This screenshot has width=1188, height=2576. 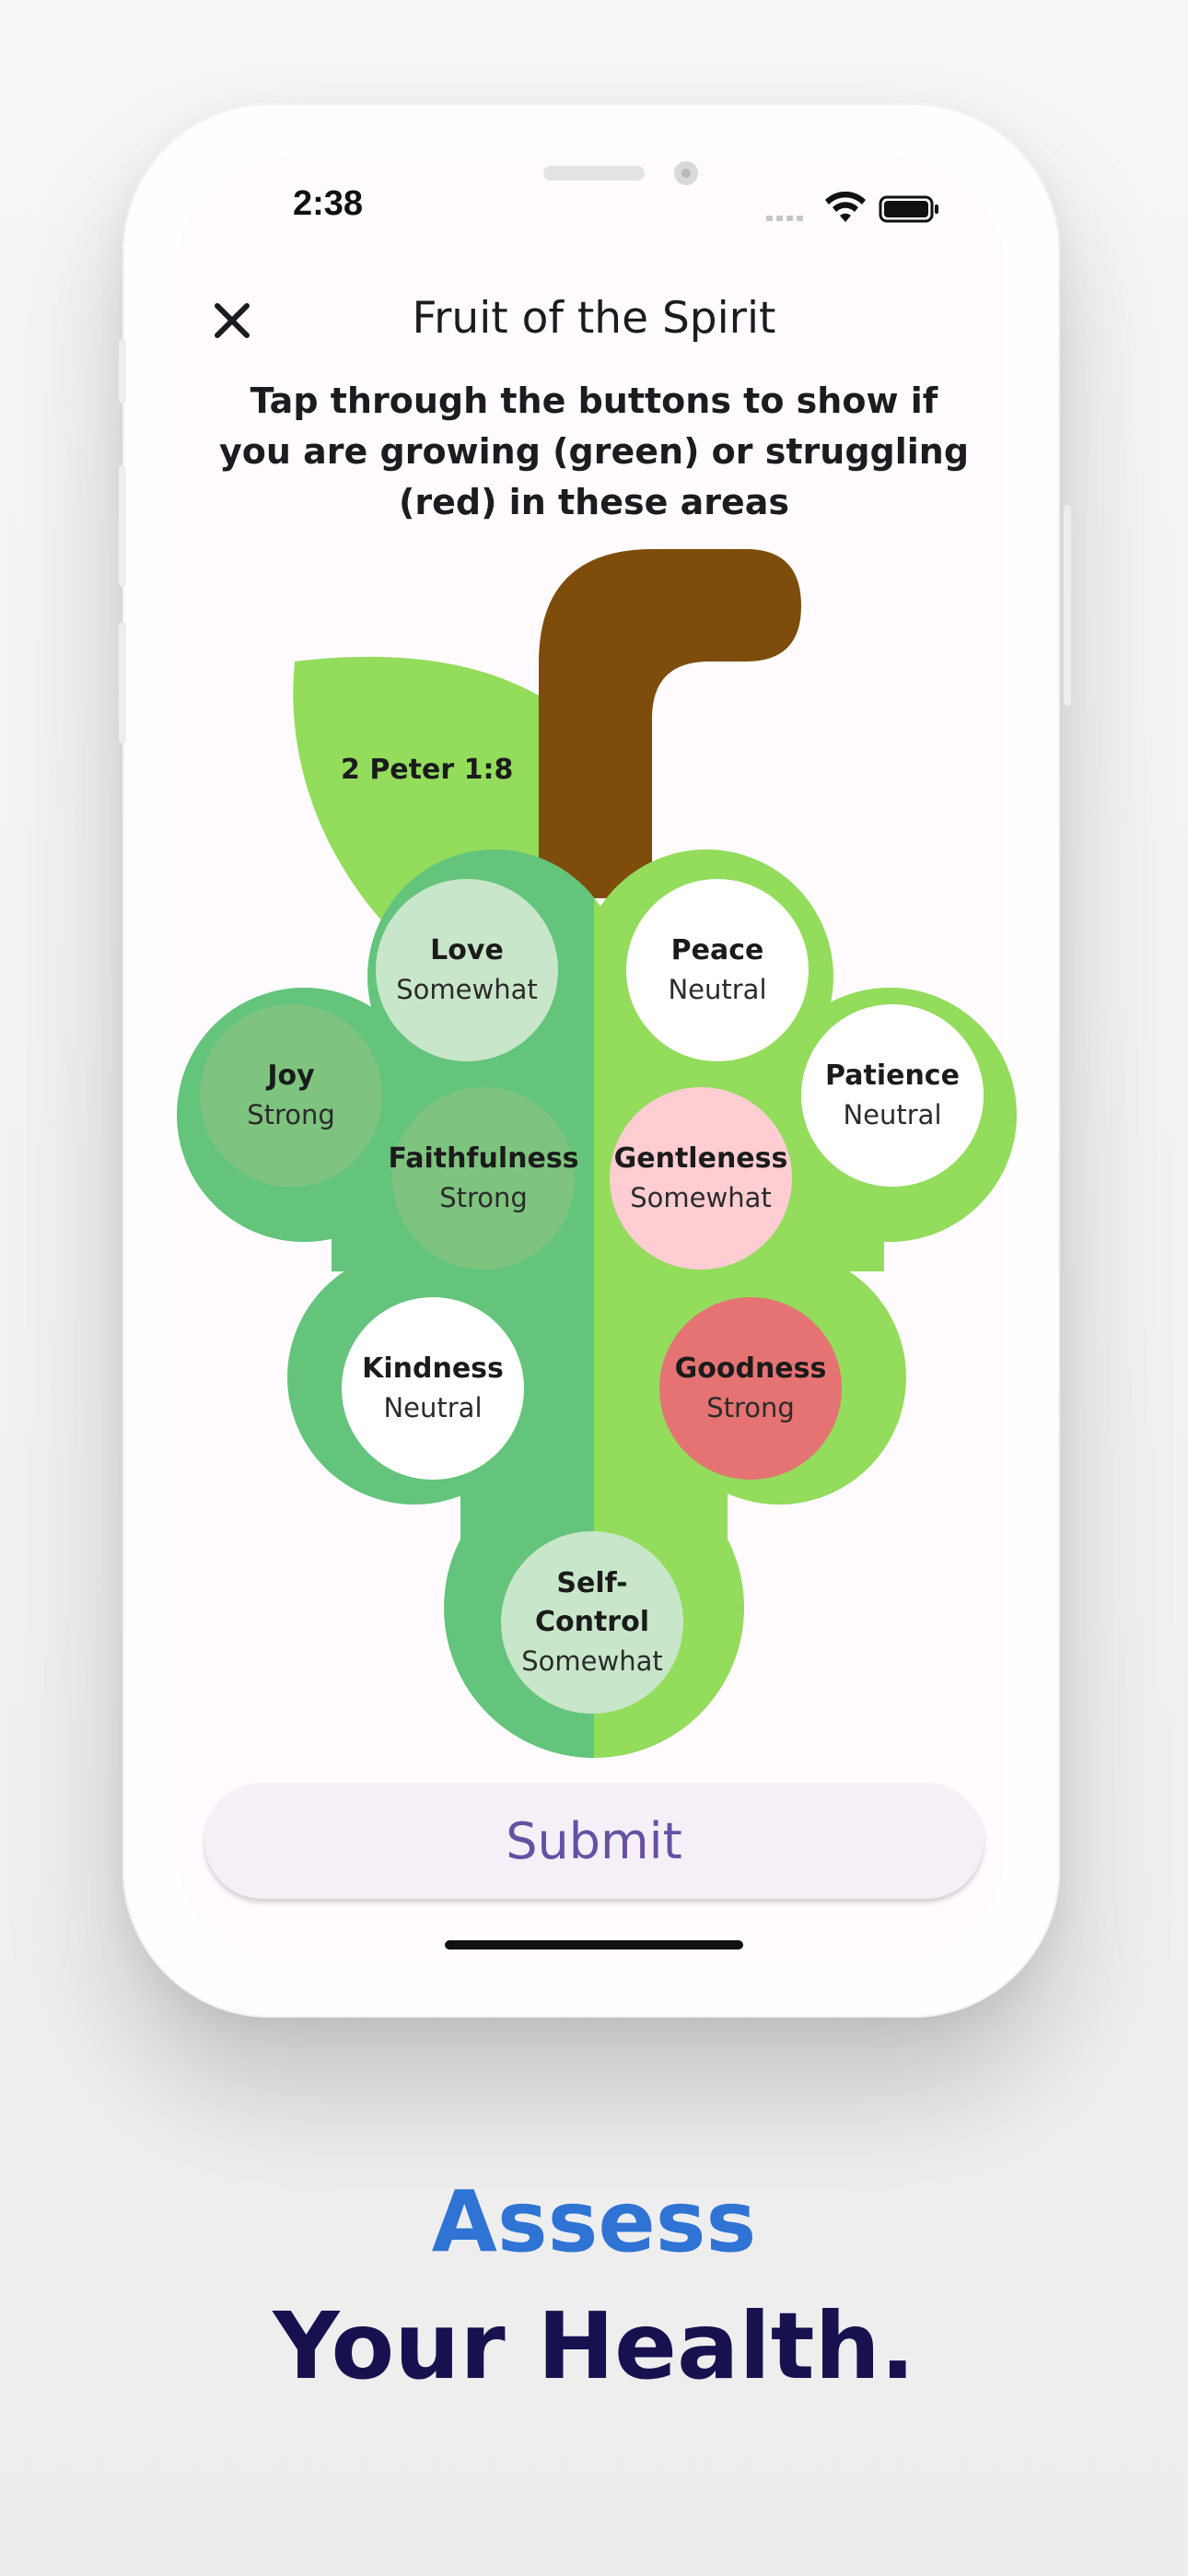 I want to click on phone-volume-down, so click(x=122, y=683).